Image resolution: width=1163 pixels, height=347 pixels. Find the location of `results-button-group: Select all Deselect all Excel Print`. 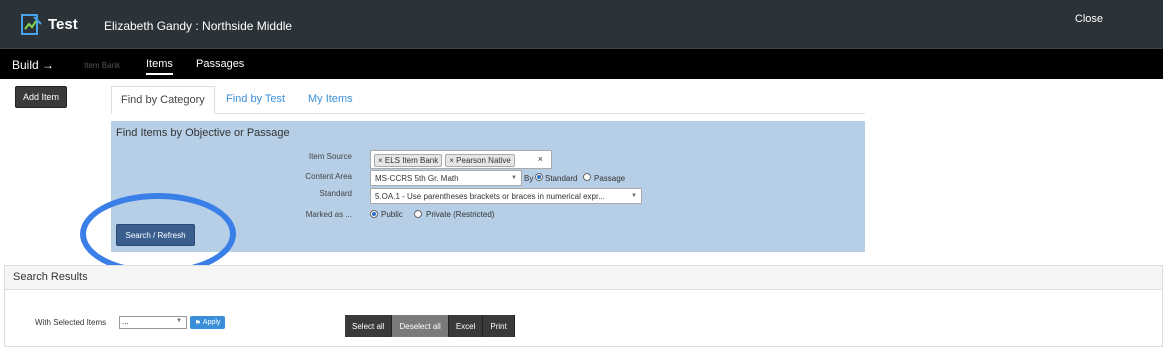

results-button-group: Select all Deselect all Excel Print is located at coordinates (430, 326).